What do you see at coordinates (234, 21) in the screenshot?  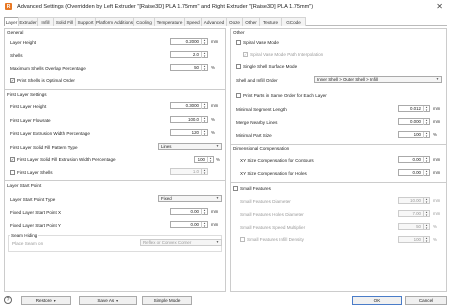 I see `tab-ooze: Ooze` at bounding box center [234, 21].